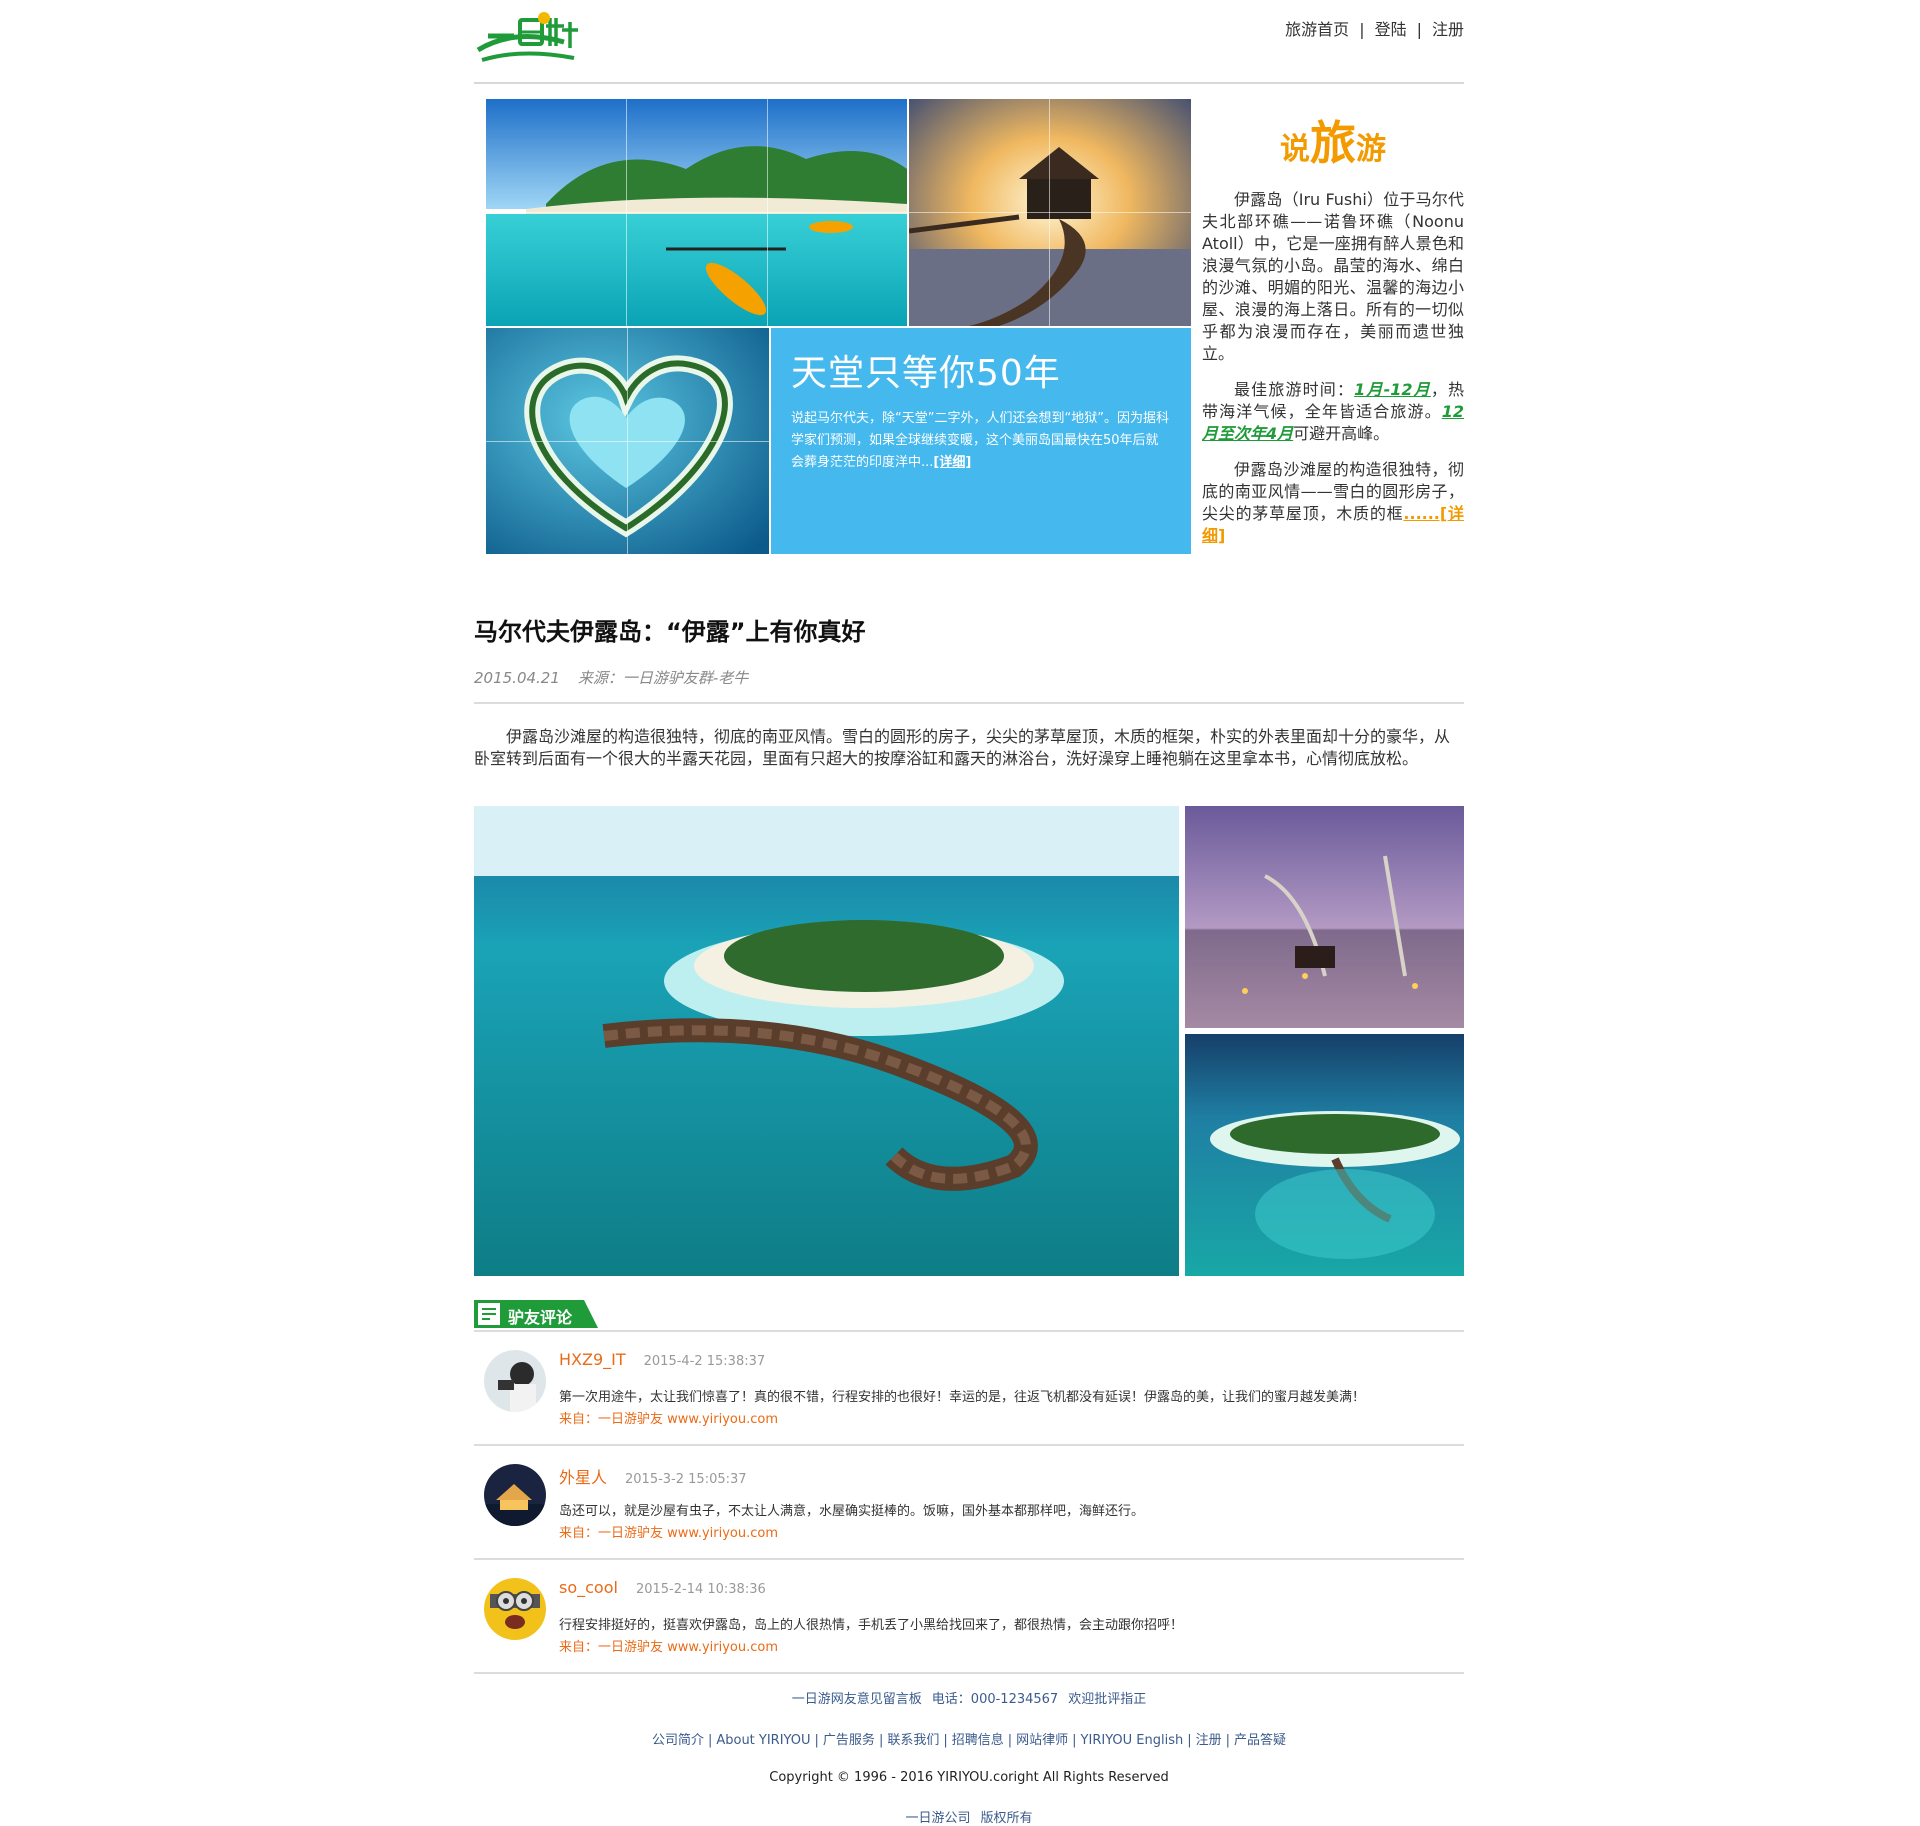  What do you see at coordinates (686, 1479) in the screenshot?
I see `comment-time: 2015-3-2 15:05:37` at bounding box center [686, 1479].